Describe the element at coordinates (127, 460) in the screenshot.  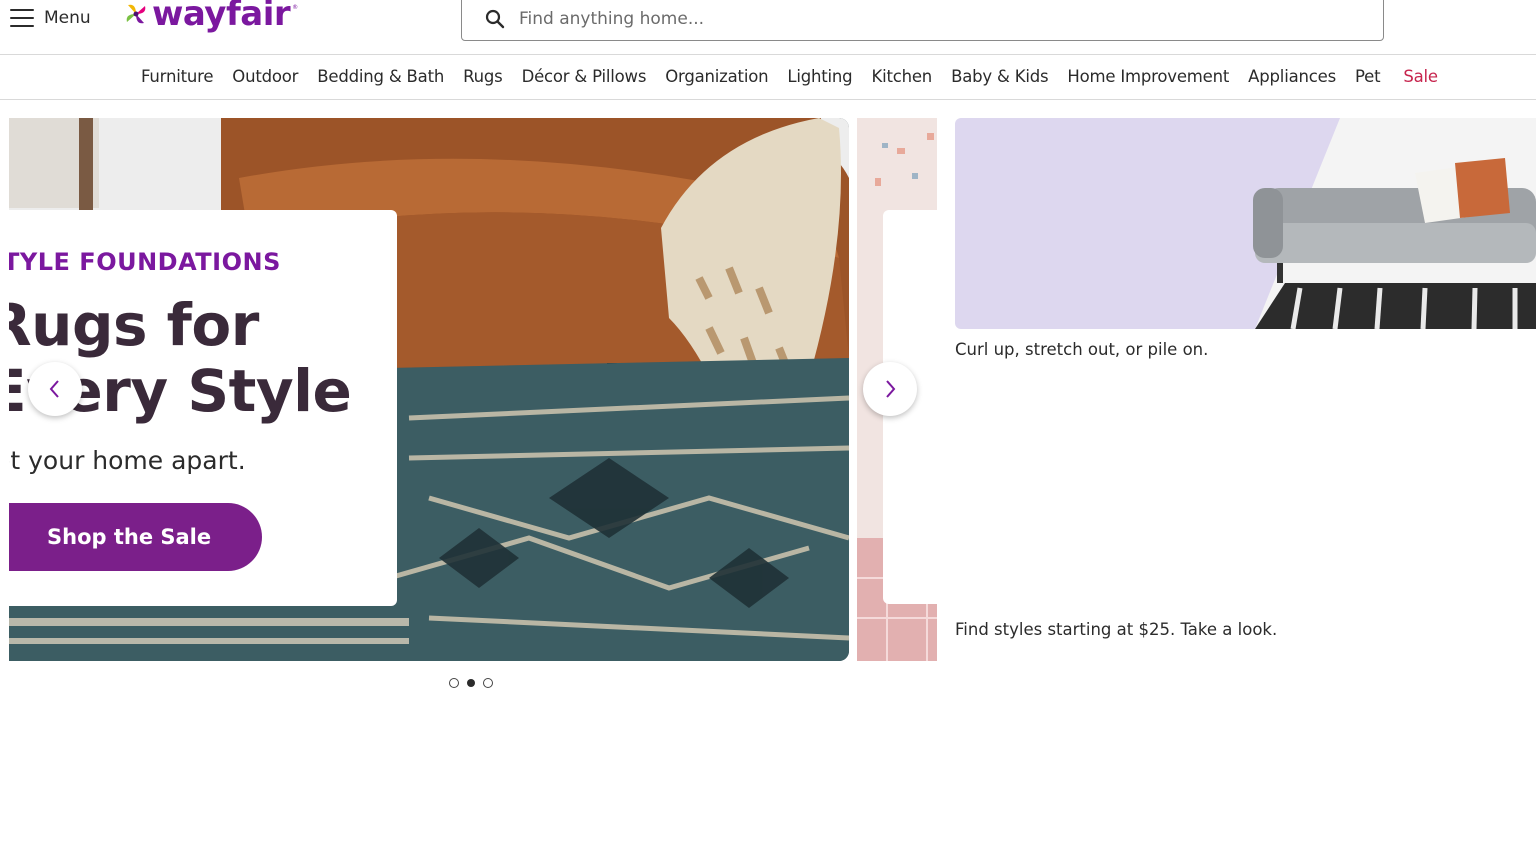
I see `promo-subtext: et your home apart.` at that location.